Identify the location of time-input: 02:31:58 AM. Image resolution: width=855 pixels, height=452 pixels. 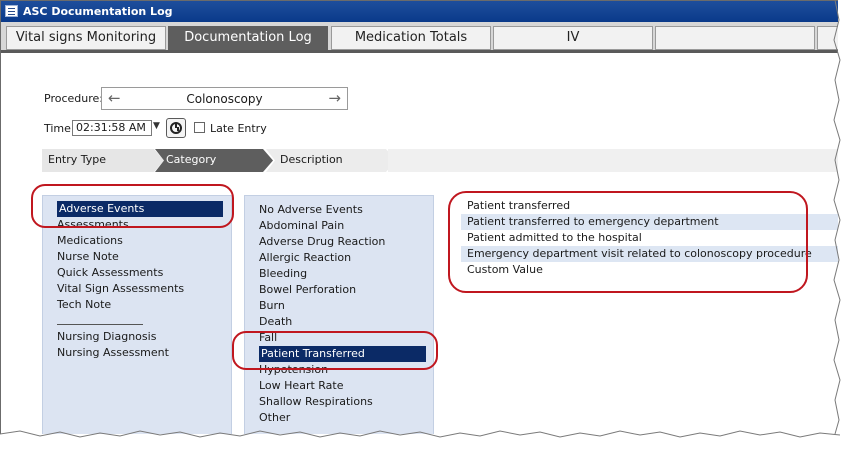
(112, 128).